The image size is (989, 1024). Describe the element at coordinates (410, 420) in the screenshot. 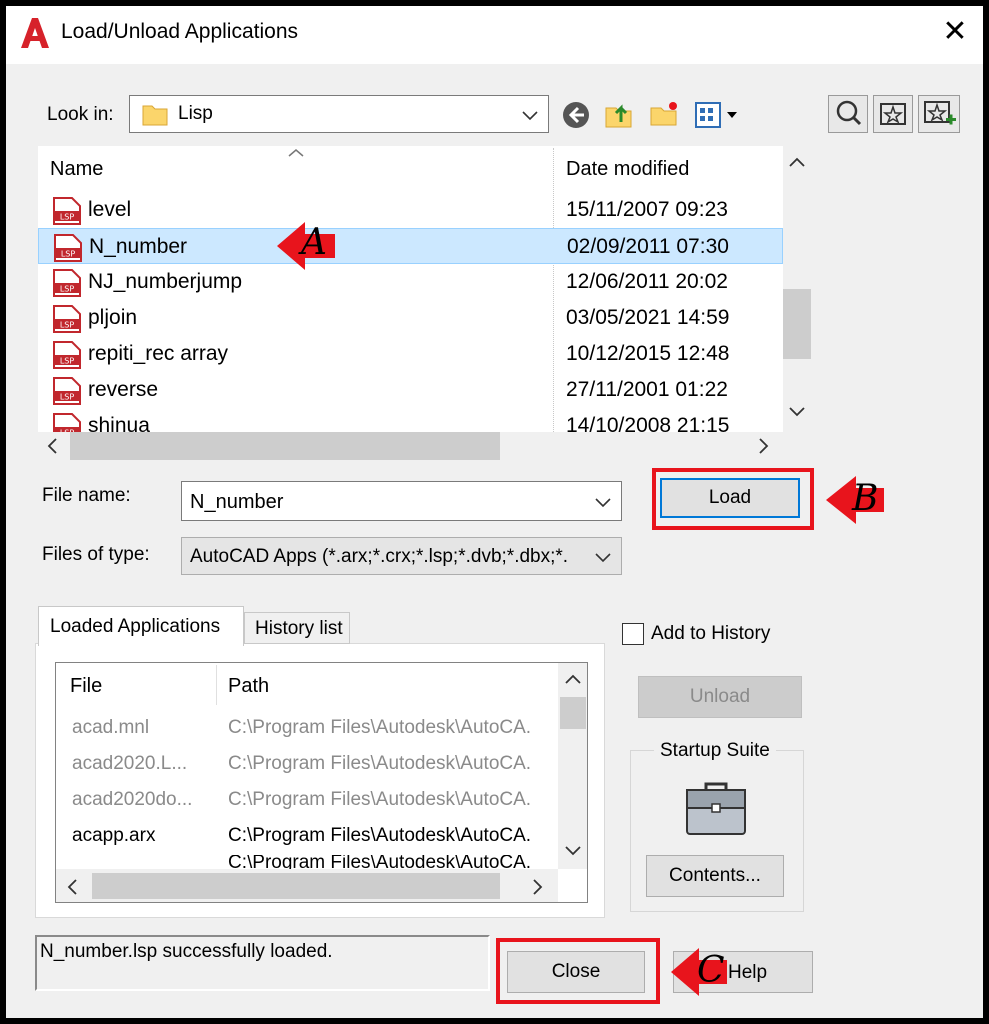

I see `file-row: LSP shinua 14/10/2008 21:15` at that location.